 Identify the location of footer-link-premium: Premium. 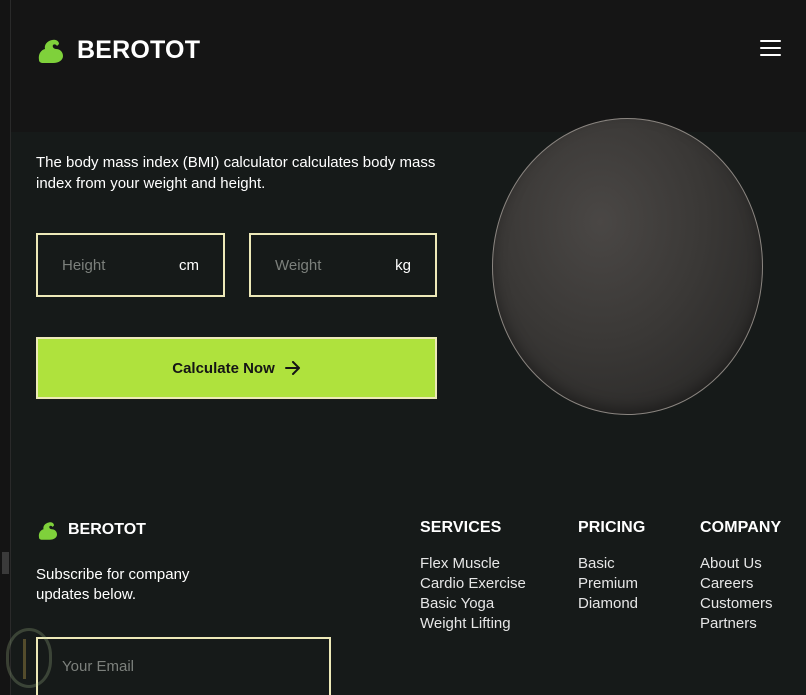
(611, 584).